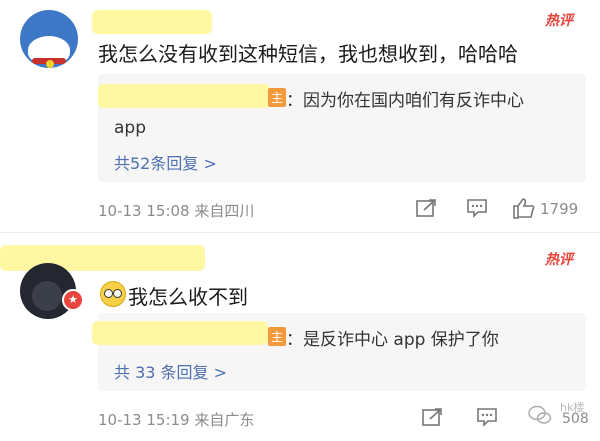 This screenshot has height=441, width=600. What do you see at coordinates (339, 352) in the screenshot?
I see `reply-box: 主 ：是反诈中心 app 保护了你 共 33 条回复 >` at bounding box center [339, 352].